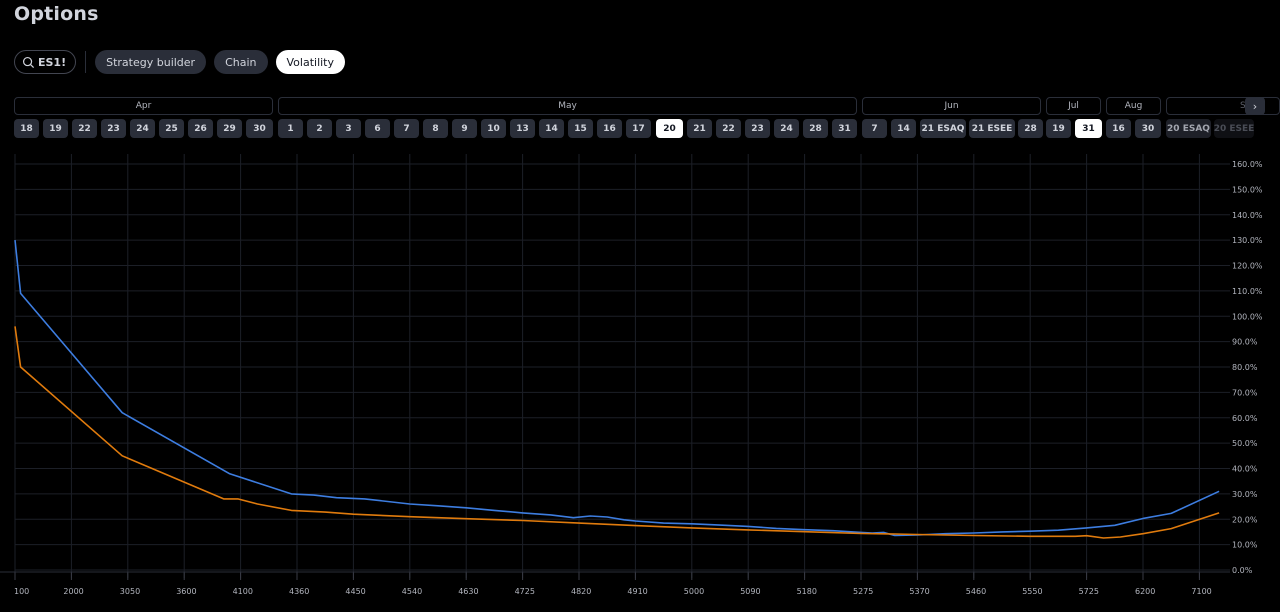 Image resolution: width=1280 pixels, height=612 pixels. I want to click on symbol-search-button: ES1!, so click(45, 62).